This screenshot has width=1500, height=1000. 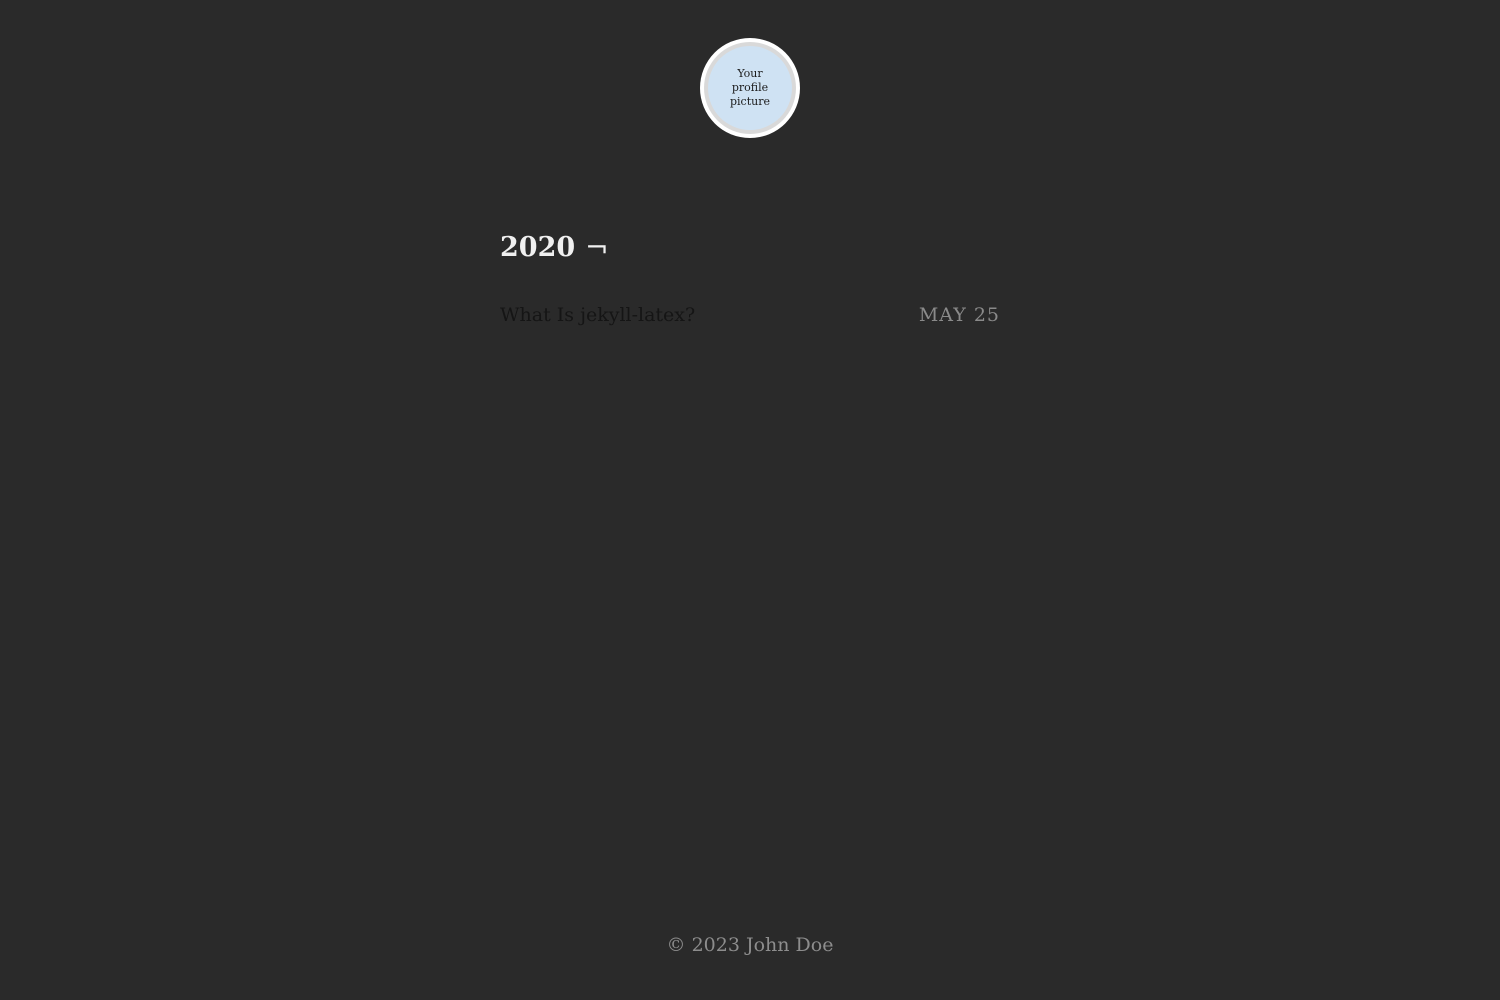 What do you see at coordinates (597, 247) in the screenshot?
I see `year-symbol: ¬` at bounding box center [597, 247].